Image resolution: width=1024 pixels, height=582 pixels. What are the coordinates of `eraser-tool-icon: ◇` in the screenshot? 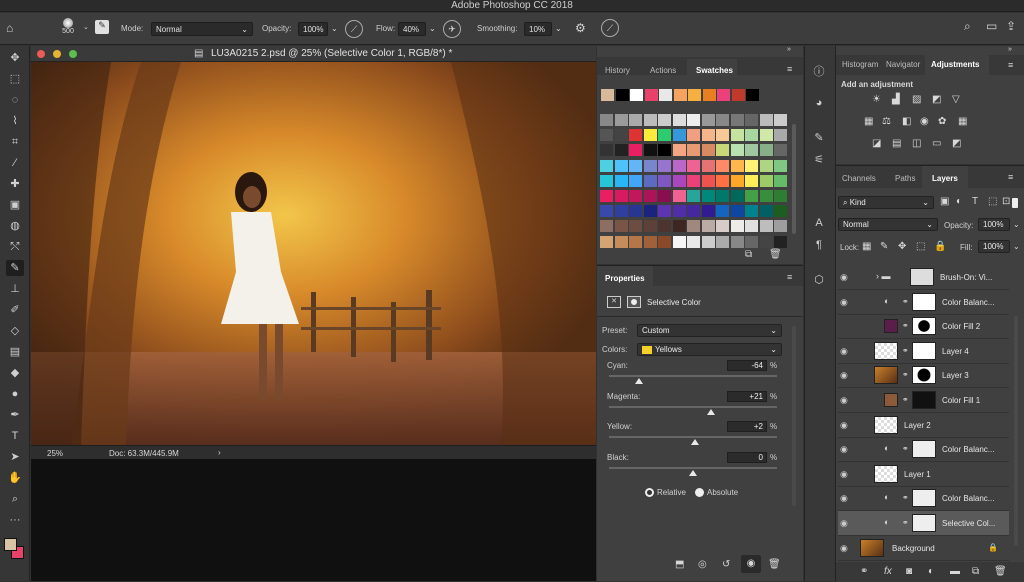 It's located at (15, 331).